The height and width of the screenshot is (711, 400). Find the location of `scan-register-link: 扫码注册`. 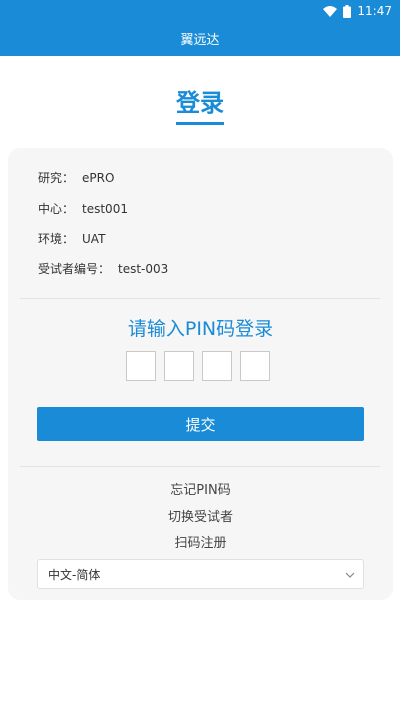

scan-register-link: 扫码注册 is located at coordinates (200, 541).